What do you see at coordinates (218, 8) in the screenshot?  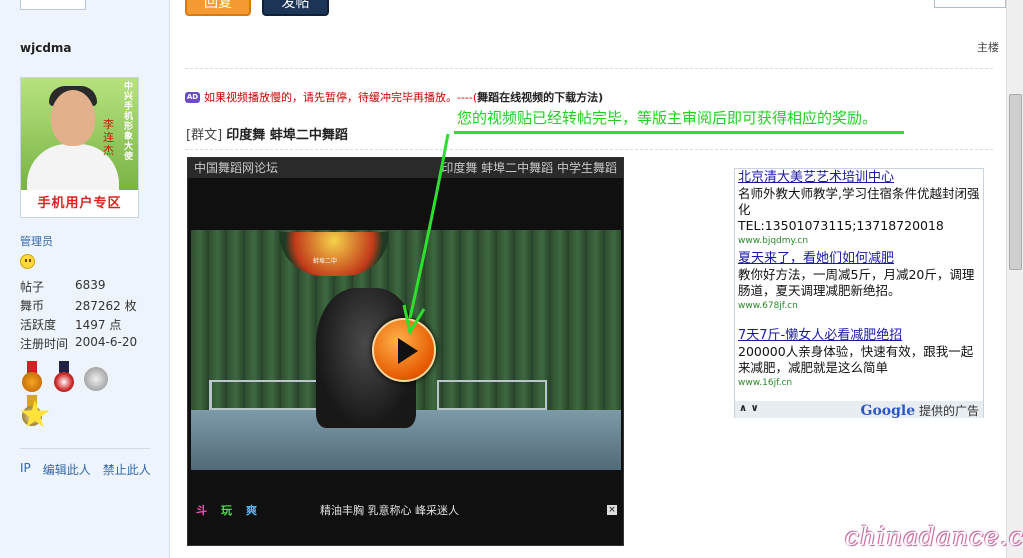 I see `reply-button: 回复` at bounding box center [218, 8].